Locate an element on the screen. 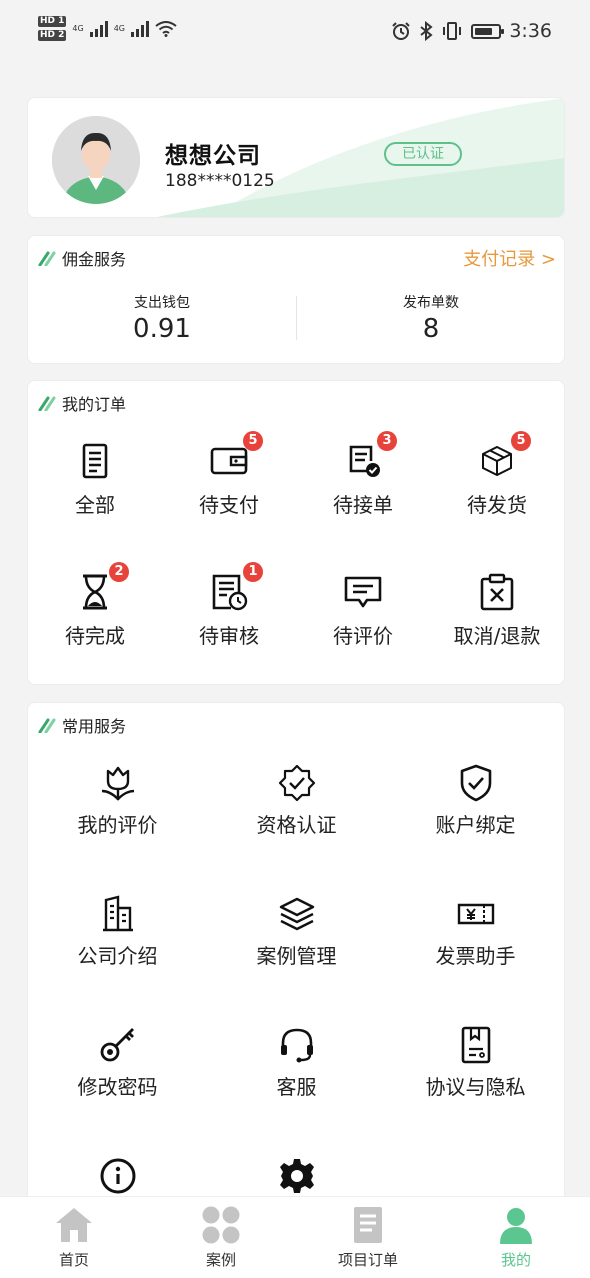 The height and width of the screenshot is (1278, 590). company-name: 想想公司 is located at coordinates (213, 156).